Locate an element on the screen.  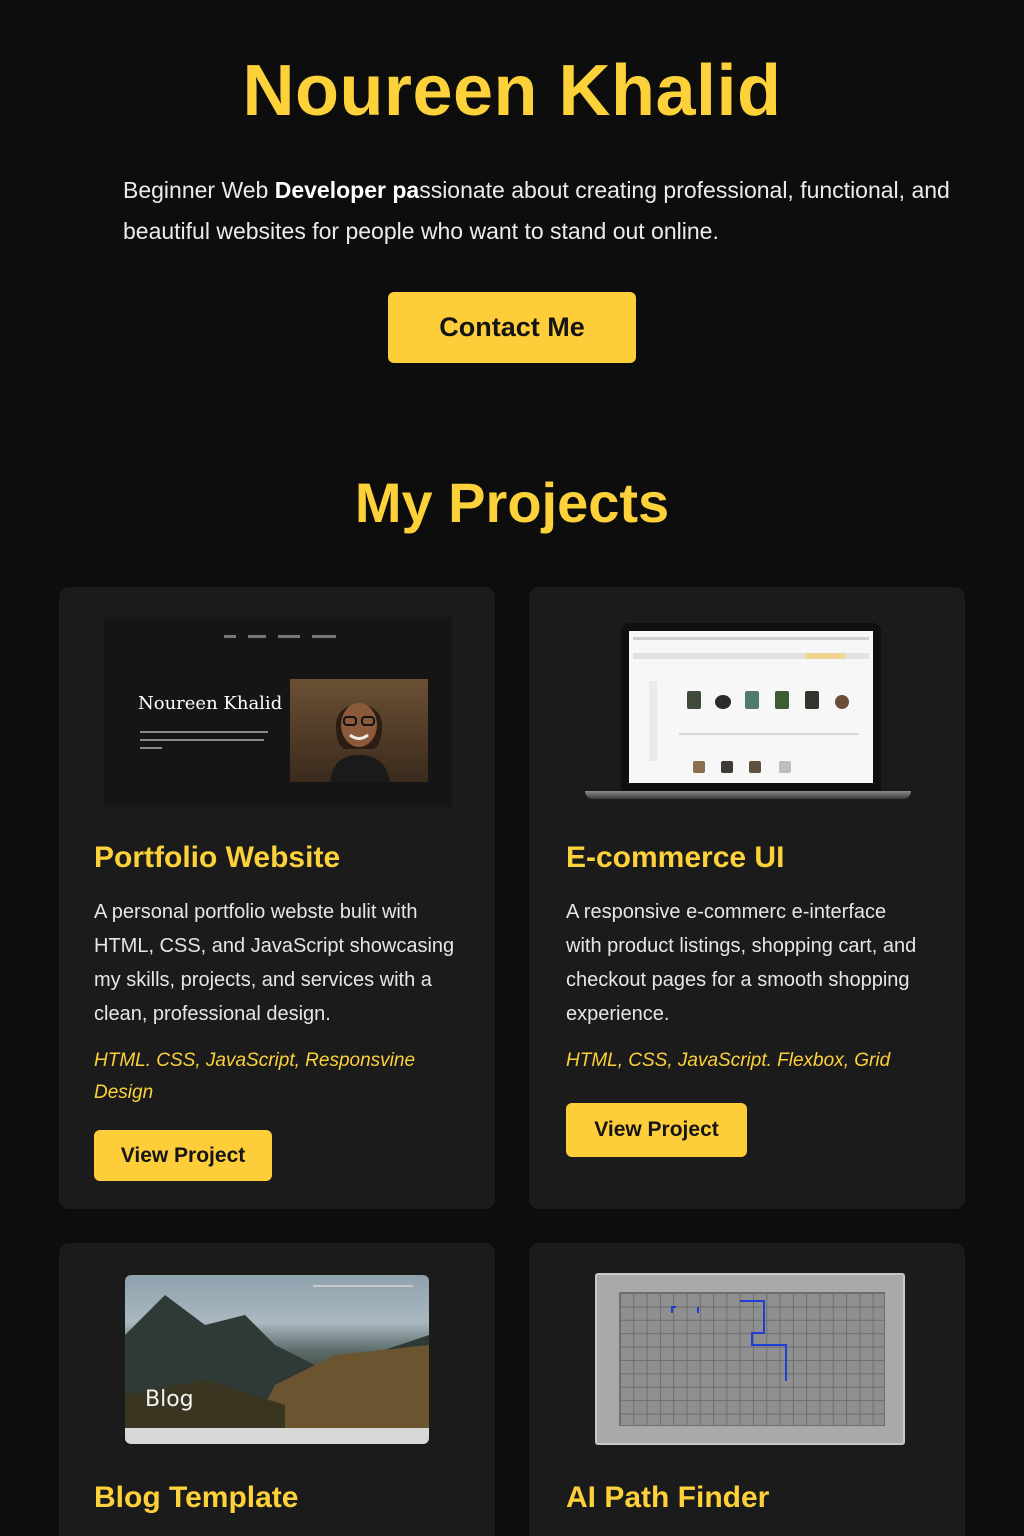
contact-button: Contact Me is located at coordinates (512, 327).